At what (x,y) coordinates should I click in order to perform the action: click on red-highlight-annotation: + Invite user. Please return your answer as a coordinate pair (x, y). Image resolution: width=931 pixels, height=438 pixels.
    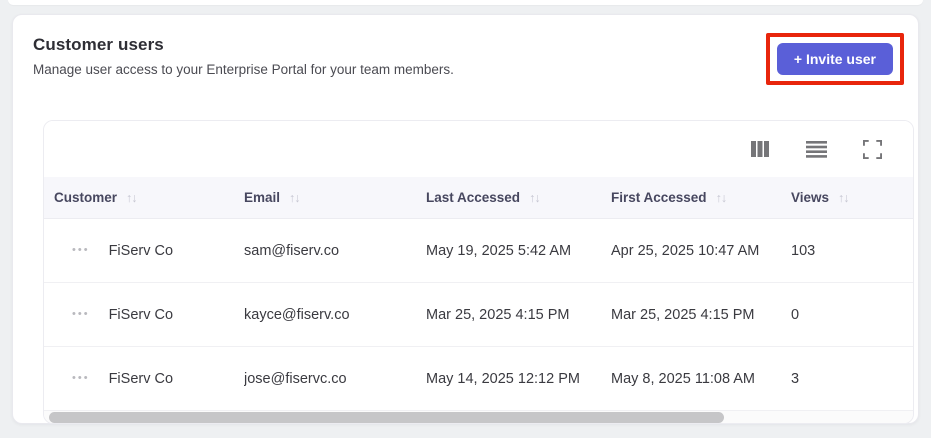
    Looking at the image, I should click on (834, 59).